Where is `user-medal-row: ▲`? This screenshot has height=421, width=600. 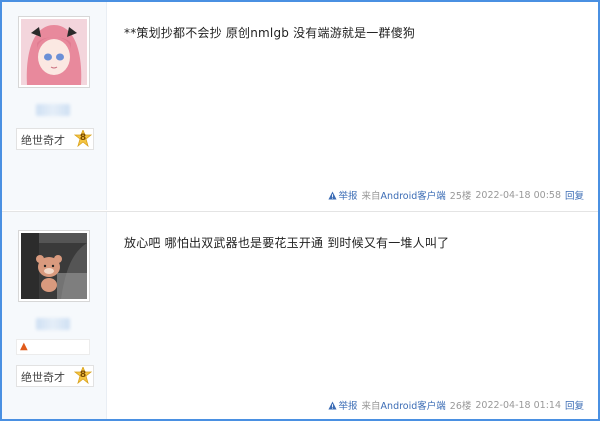
user-medal-row: ▲ is located at coordinates (53, 347).